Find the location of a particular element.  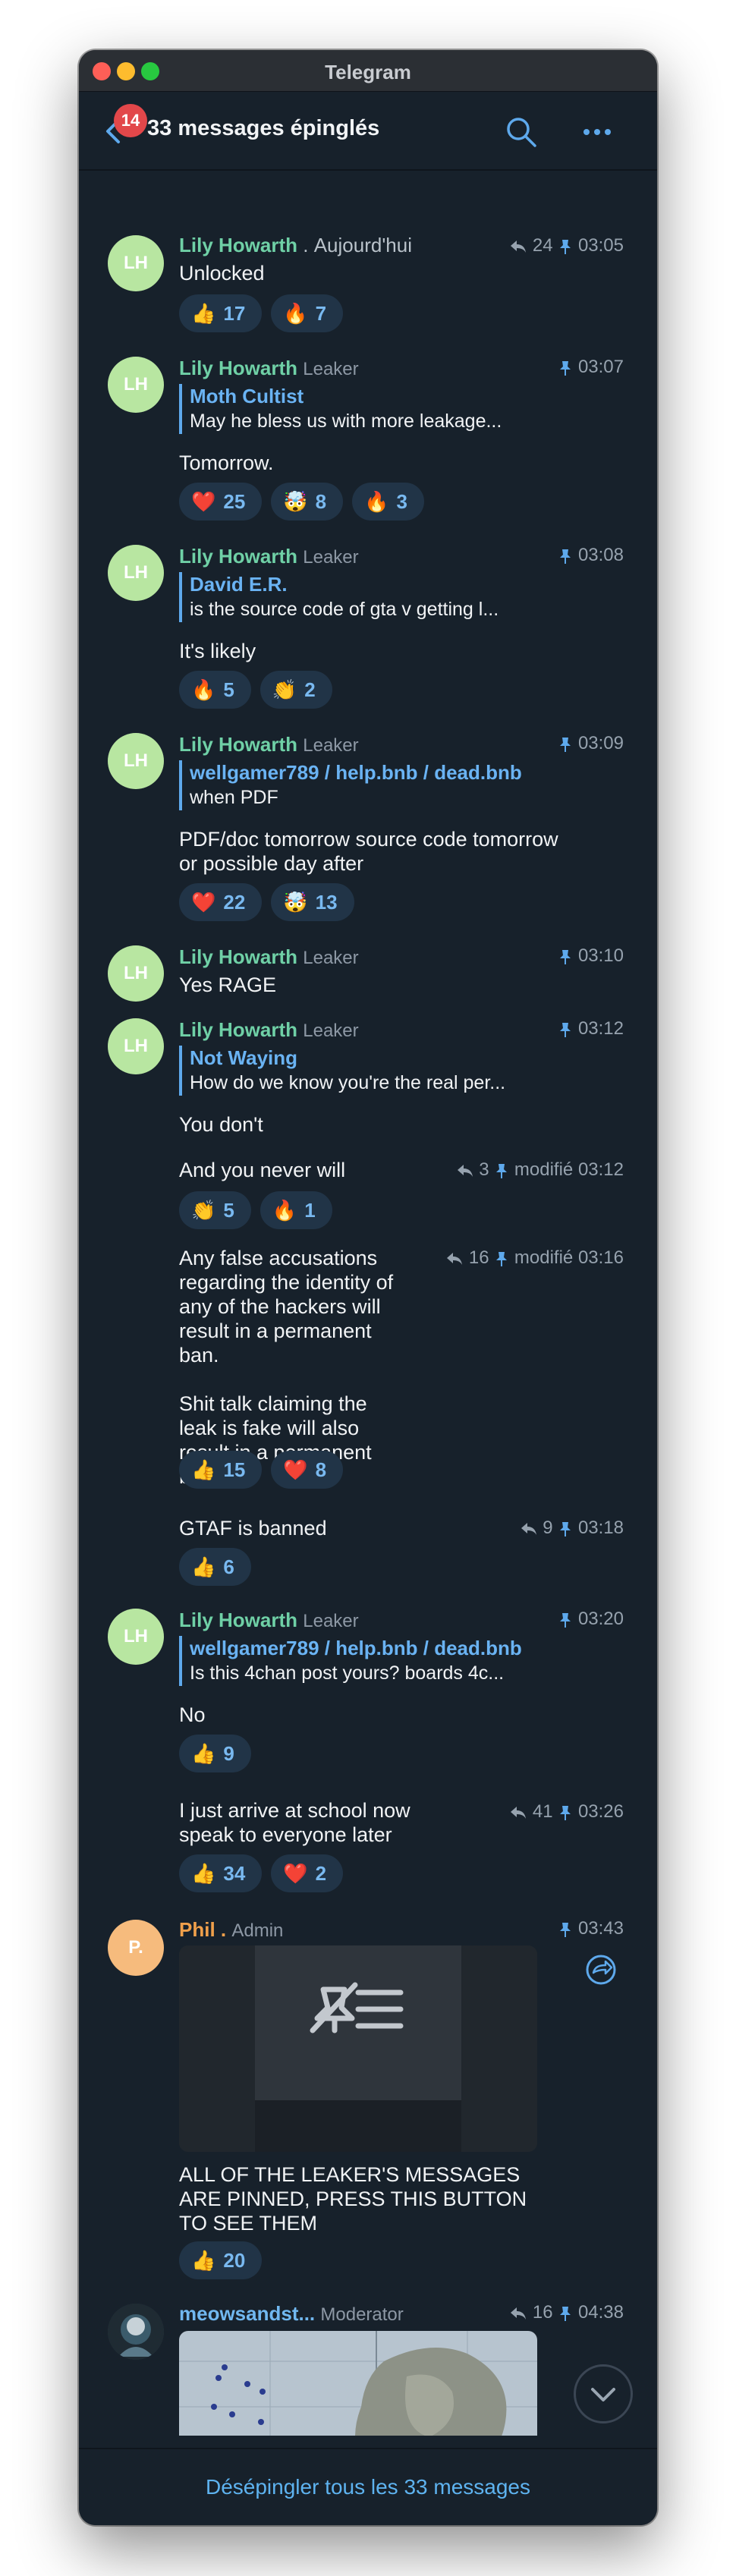

date-label: Aujourd'hui is located at coordinates (362, 245).